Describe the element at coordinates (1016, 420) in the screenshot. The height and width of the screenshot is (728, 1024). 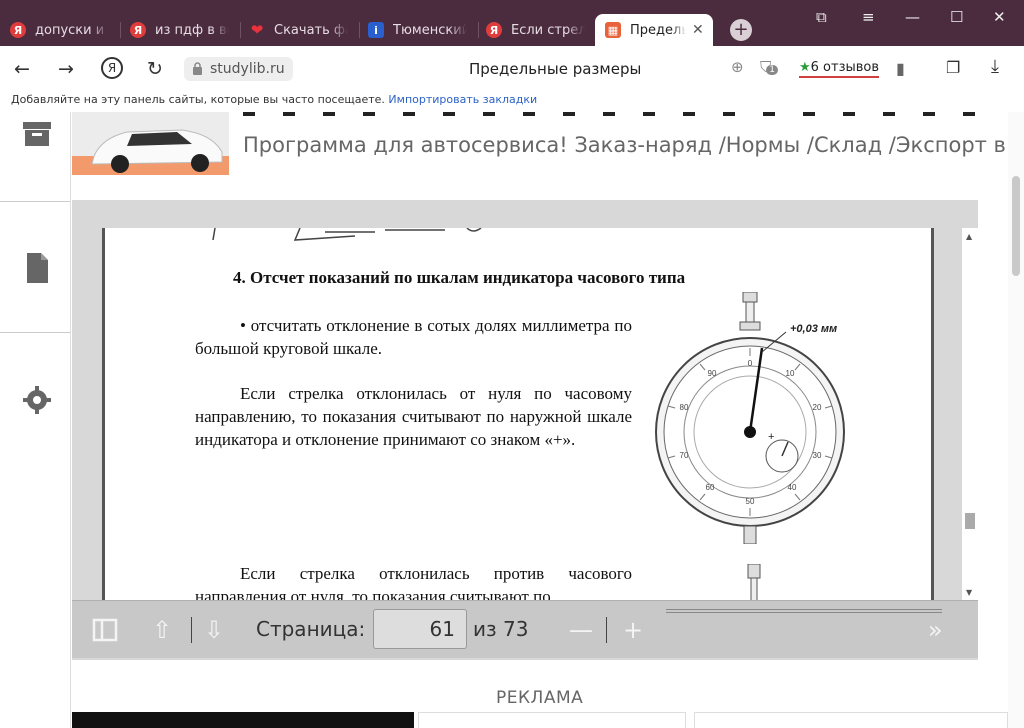
I see `page-scrollbar` at that location.